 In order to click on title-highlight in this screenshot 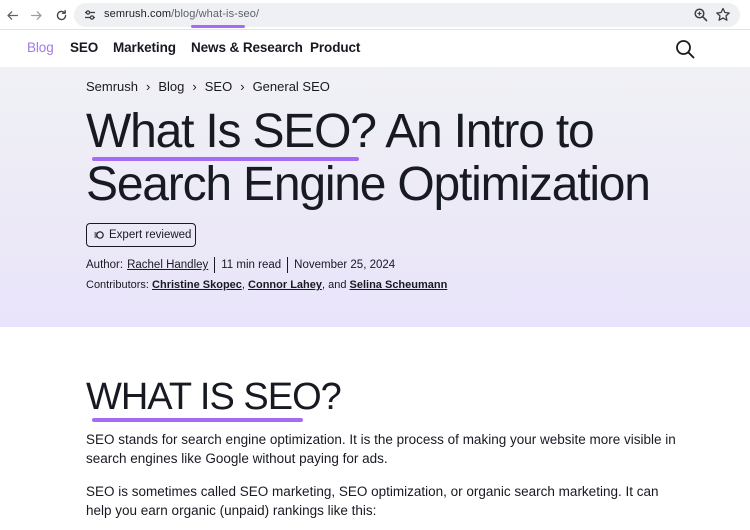, I will do `click(225, 159)`.